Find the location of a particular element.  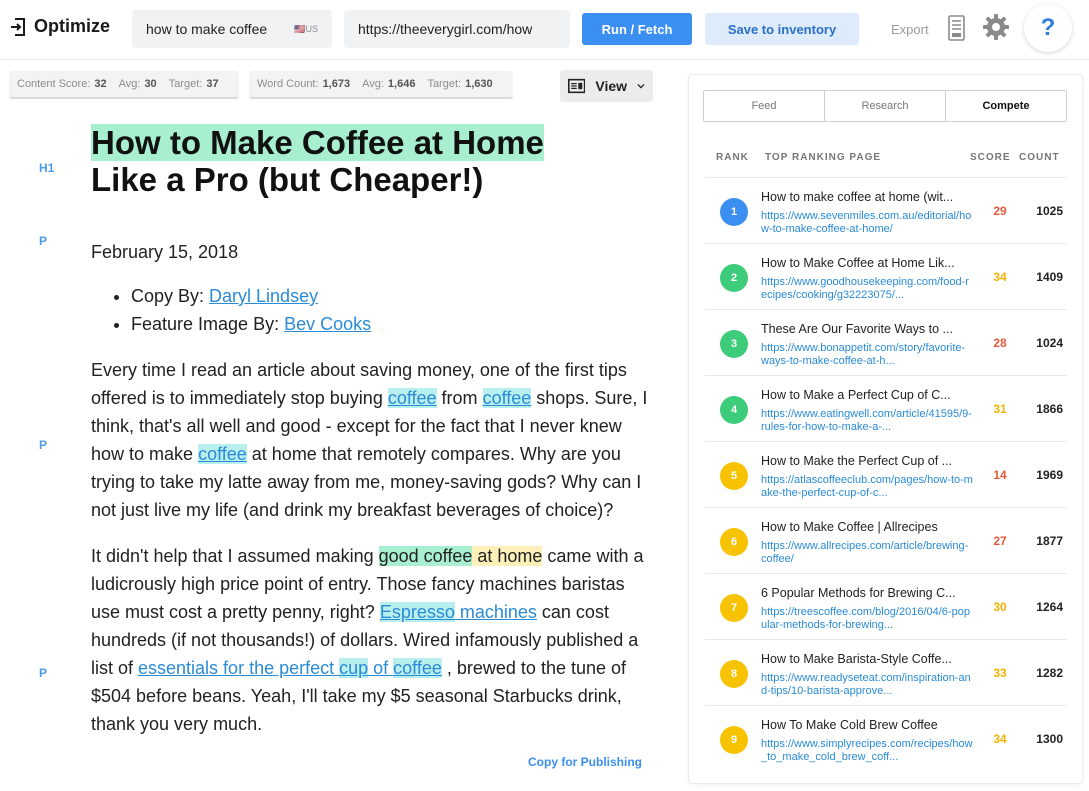

help-button: ? is located at coordinates (1048, 28).